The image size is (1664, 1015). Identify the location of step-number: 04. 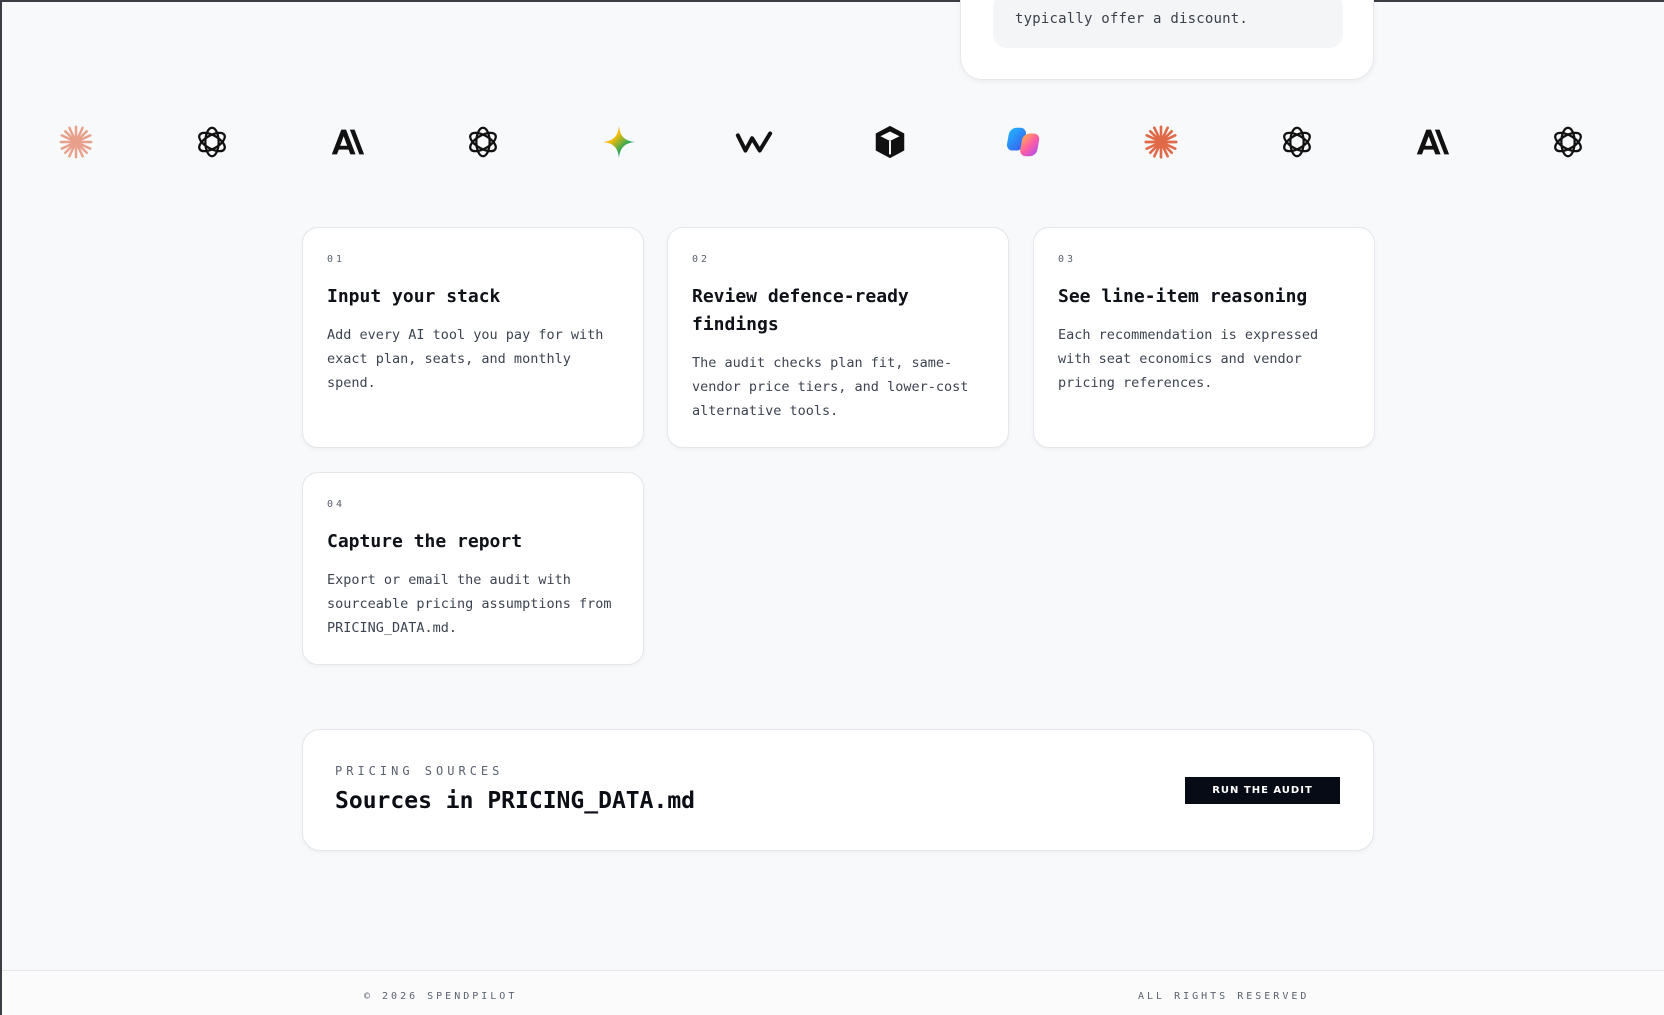
(336, 504).